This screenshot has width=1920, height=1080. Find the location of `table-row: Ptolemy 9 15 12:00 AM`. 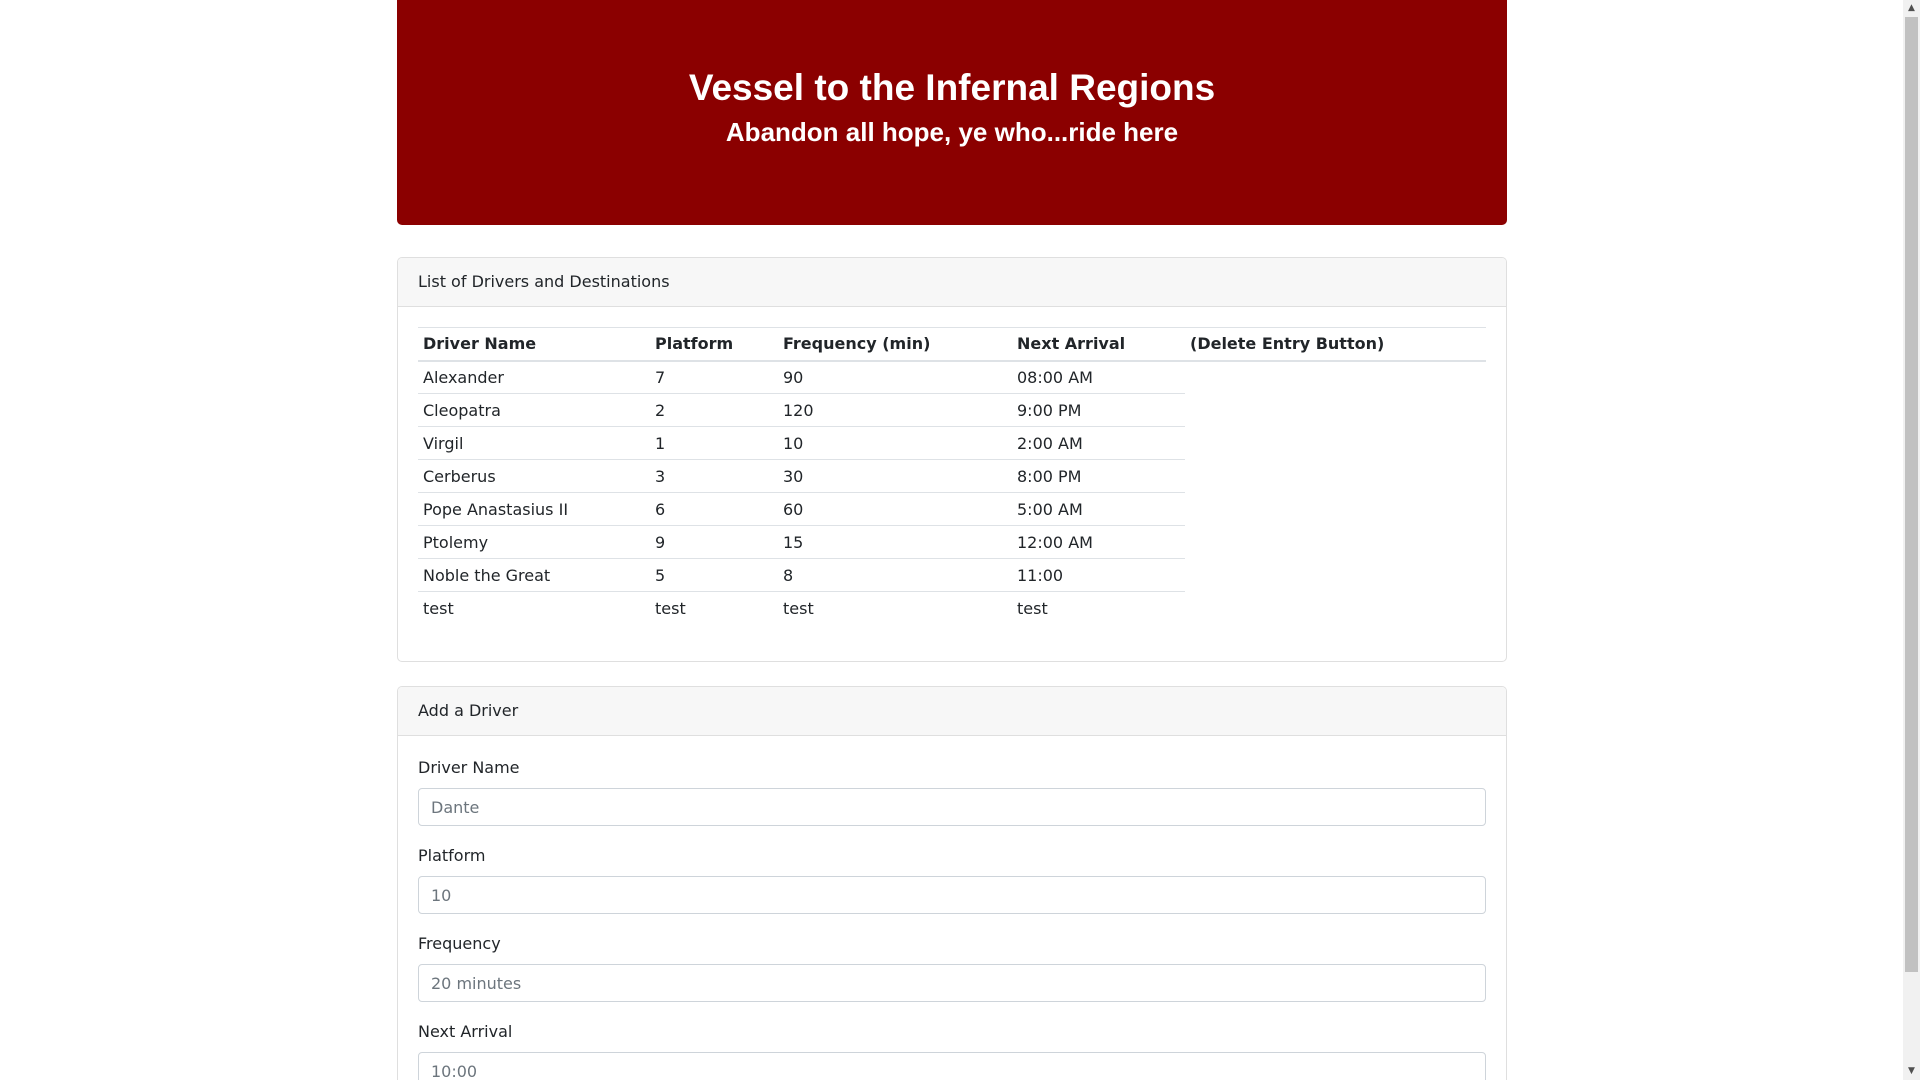

table-row: Ptolemy 9 15 12:00 AM is located at coordinates (952, 542).